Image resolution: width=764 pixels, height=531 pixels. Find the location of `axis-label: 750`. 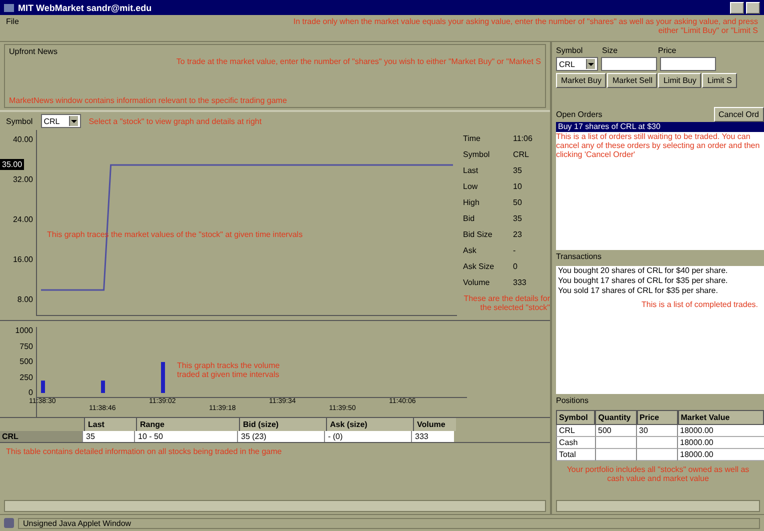

axis-label: 750 is located at coordinates (26, 346).